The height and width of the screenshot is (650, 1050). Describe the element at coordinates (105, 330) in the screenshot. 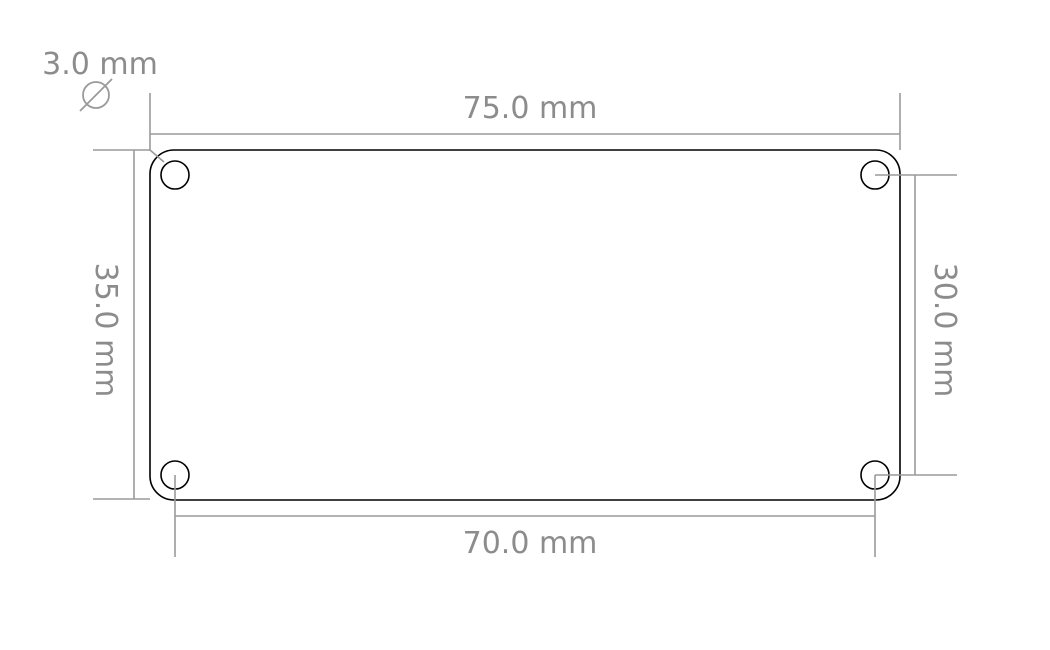

I see `height-label: 35.0 mm` at that location.